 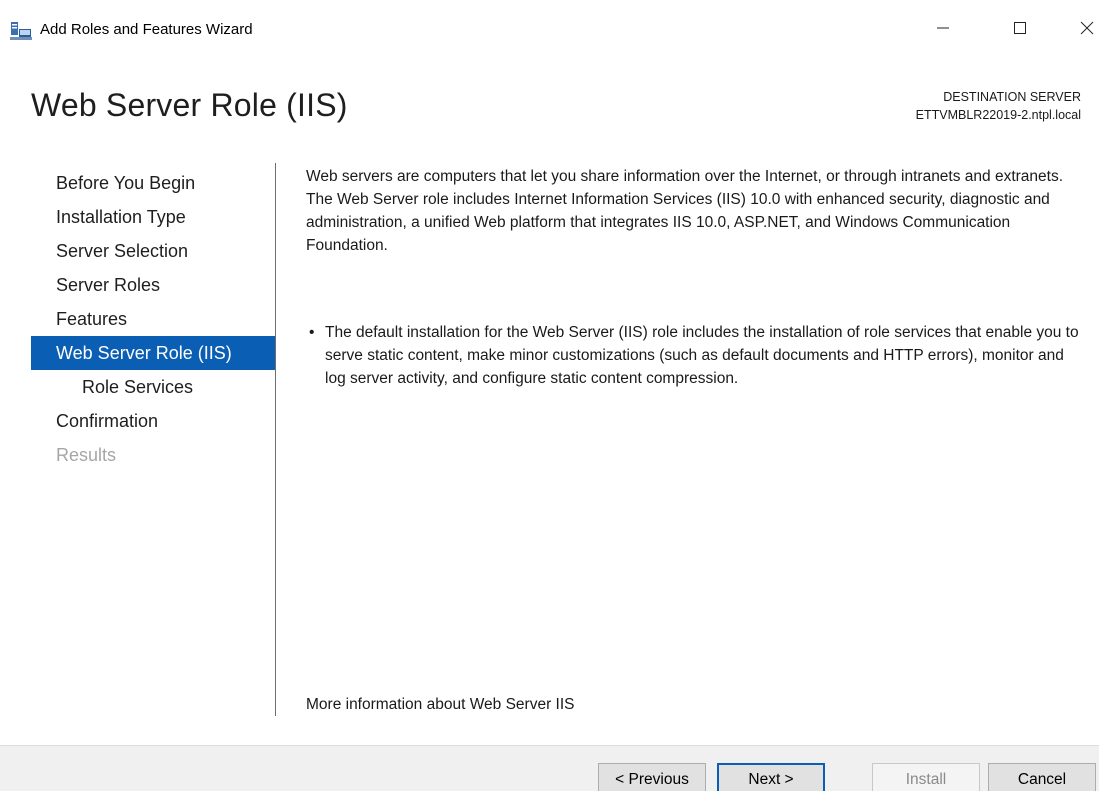 What do you see at coordinates (86, 454) in the screenshot?
I see `nav-item-results: Results` at bounding box center [86, 454].